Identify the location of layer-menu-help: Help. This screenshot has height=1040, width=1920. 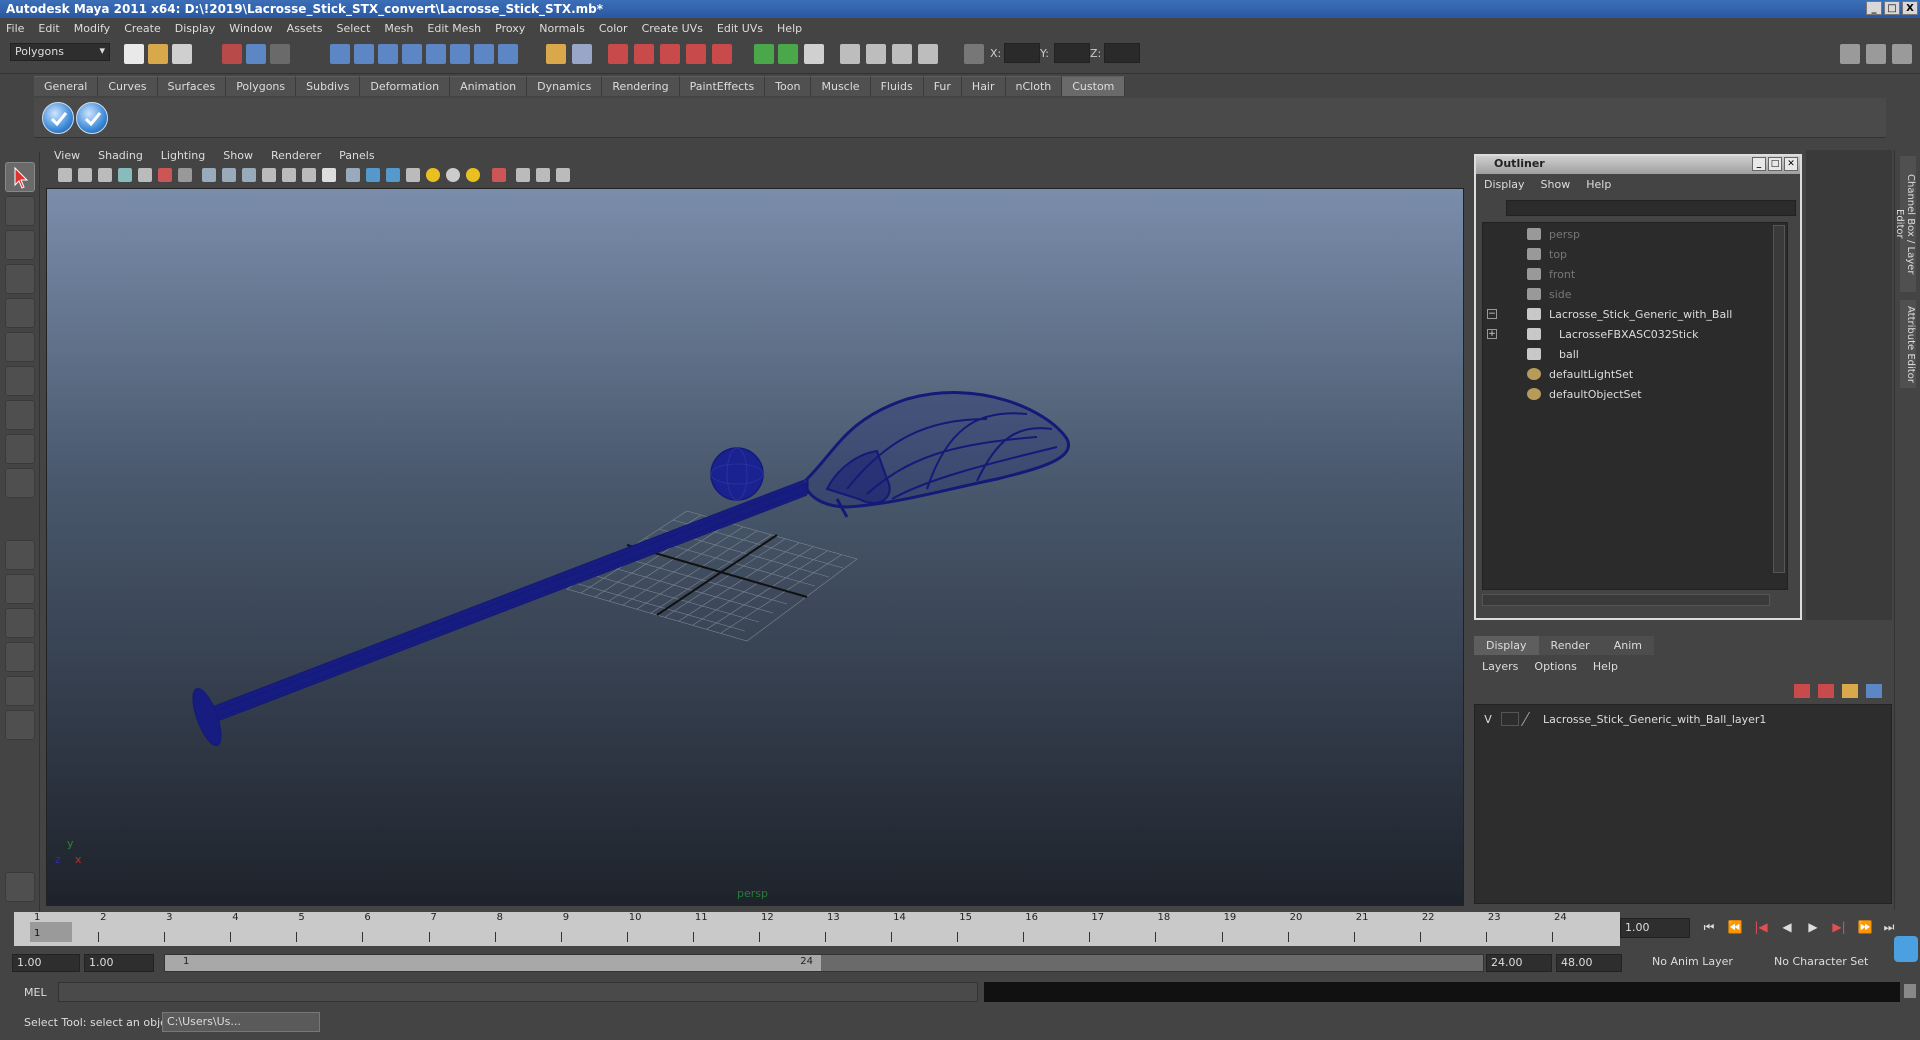
(1605, 666).